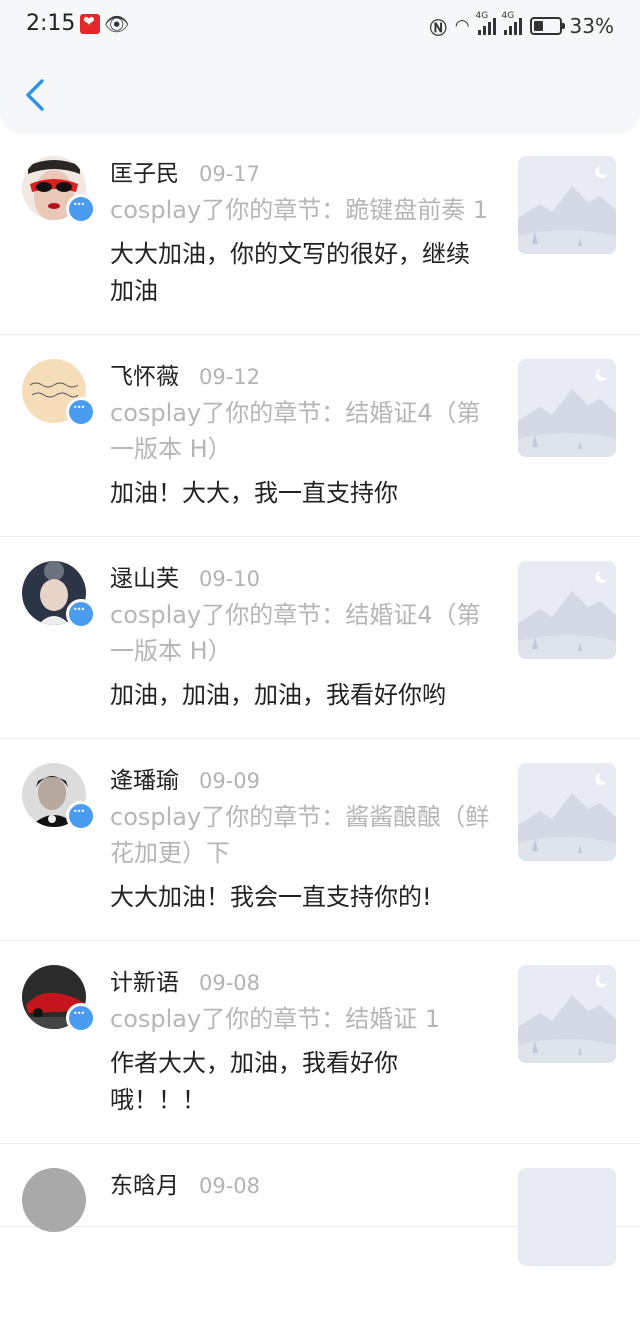 The image size is (640, 1330). What do you see at coordinates (320, 92) in the screenshot?
I see `top-nav` at bounding box center [320, 92].